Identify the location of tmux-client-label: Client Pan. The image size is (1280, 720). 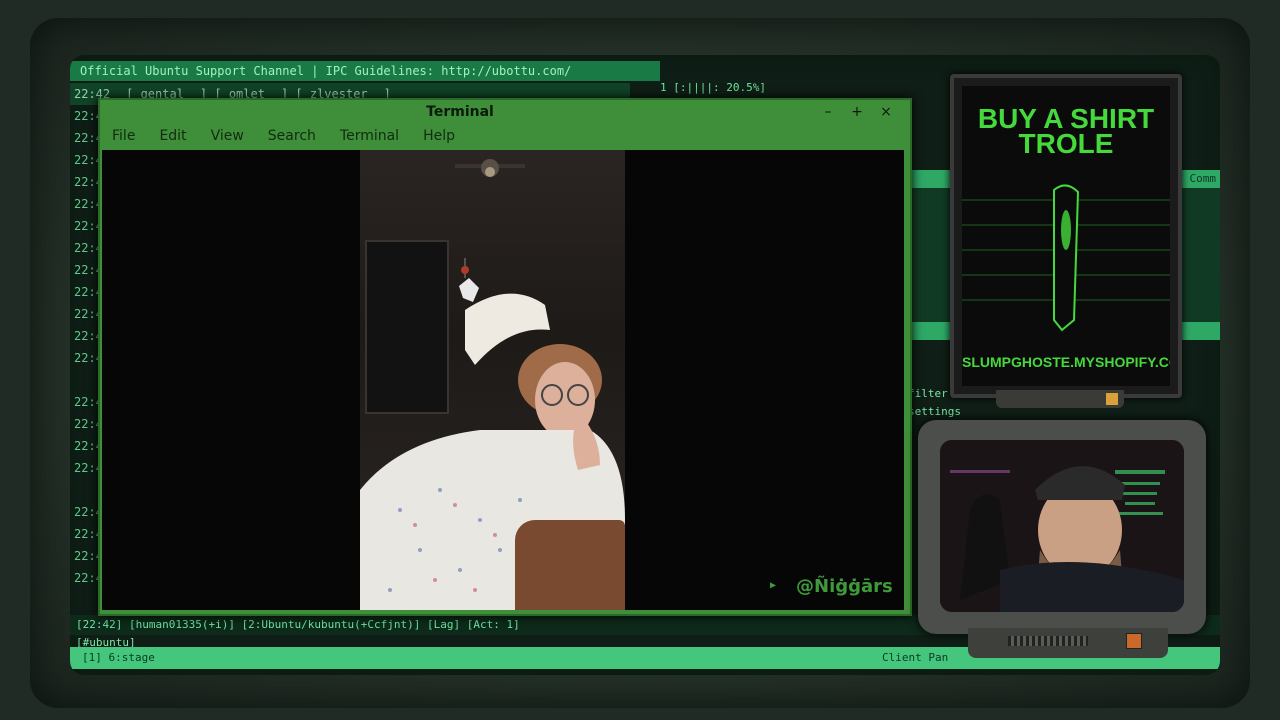
(915, 657).